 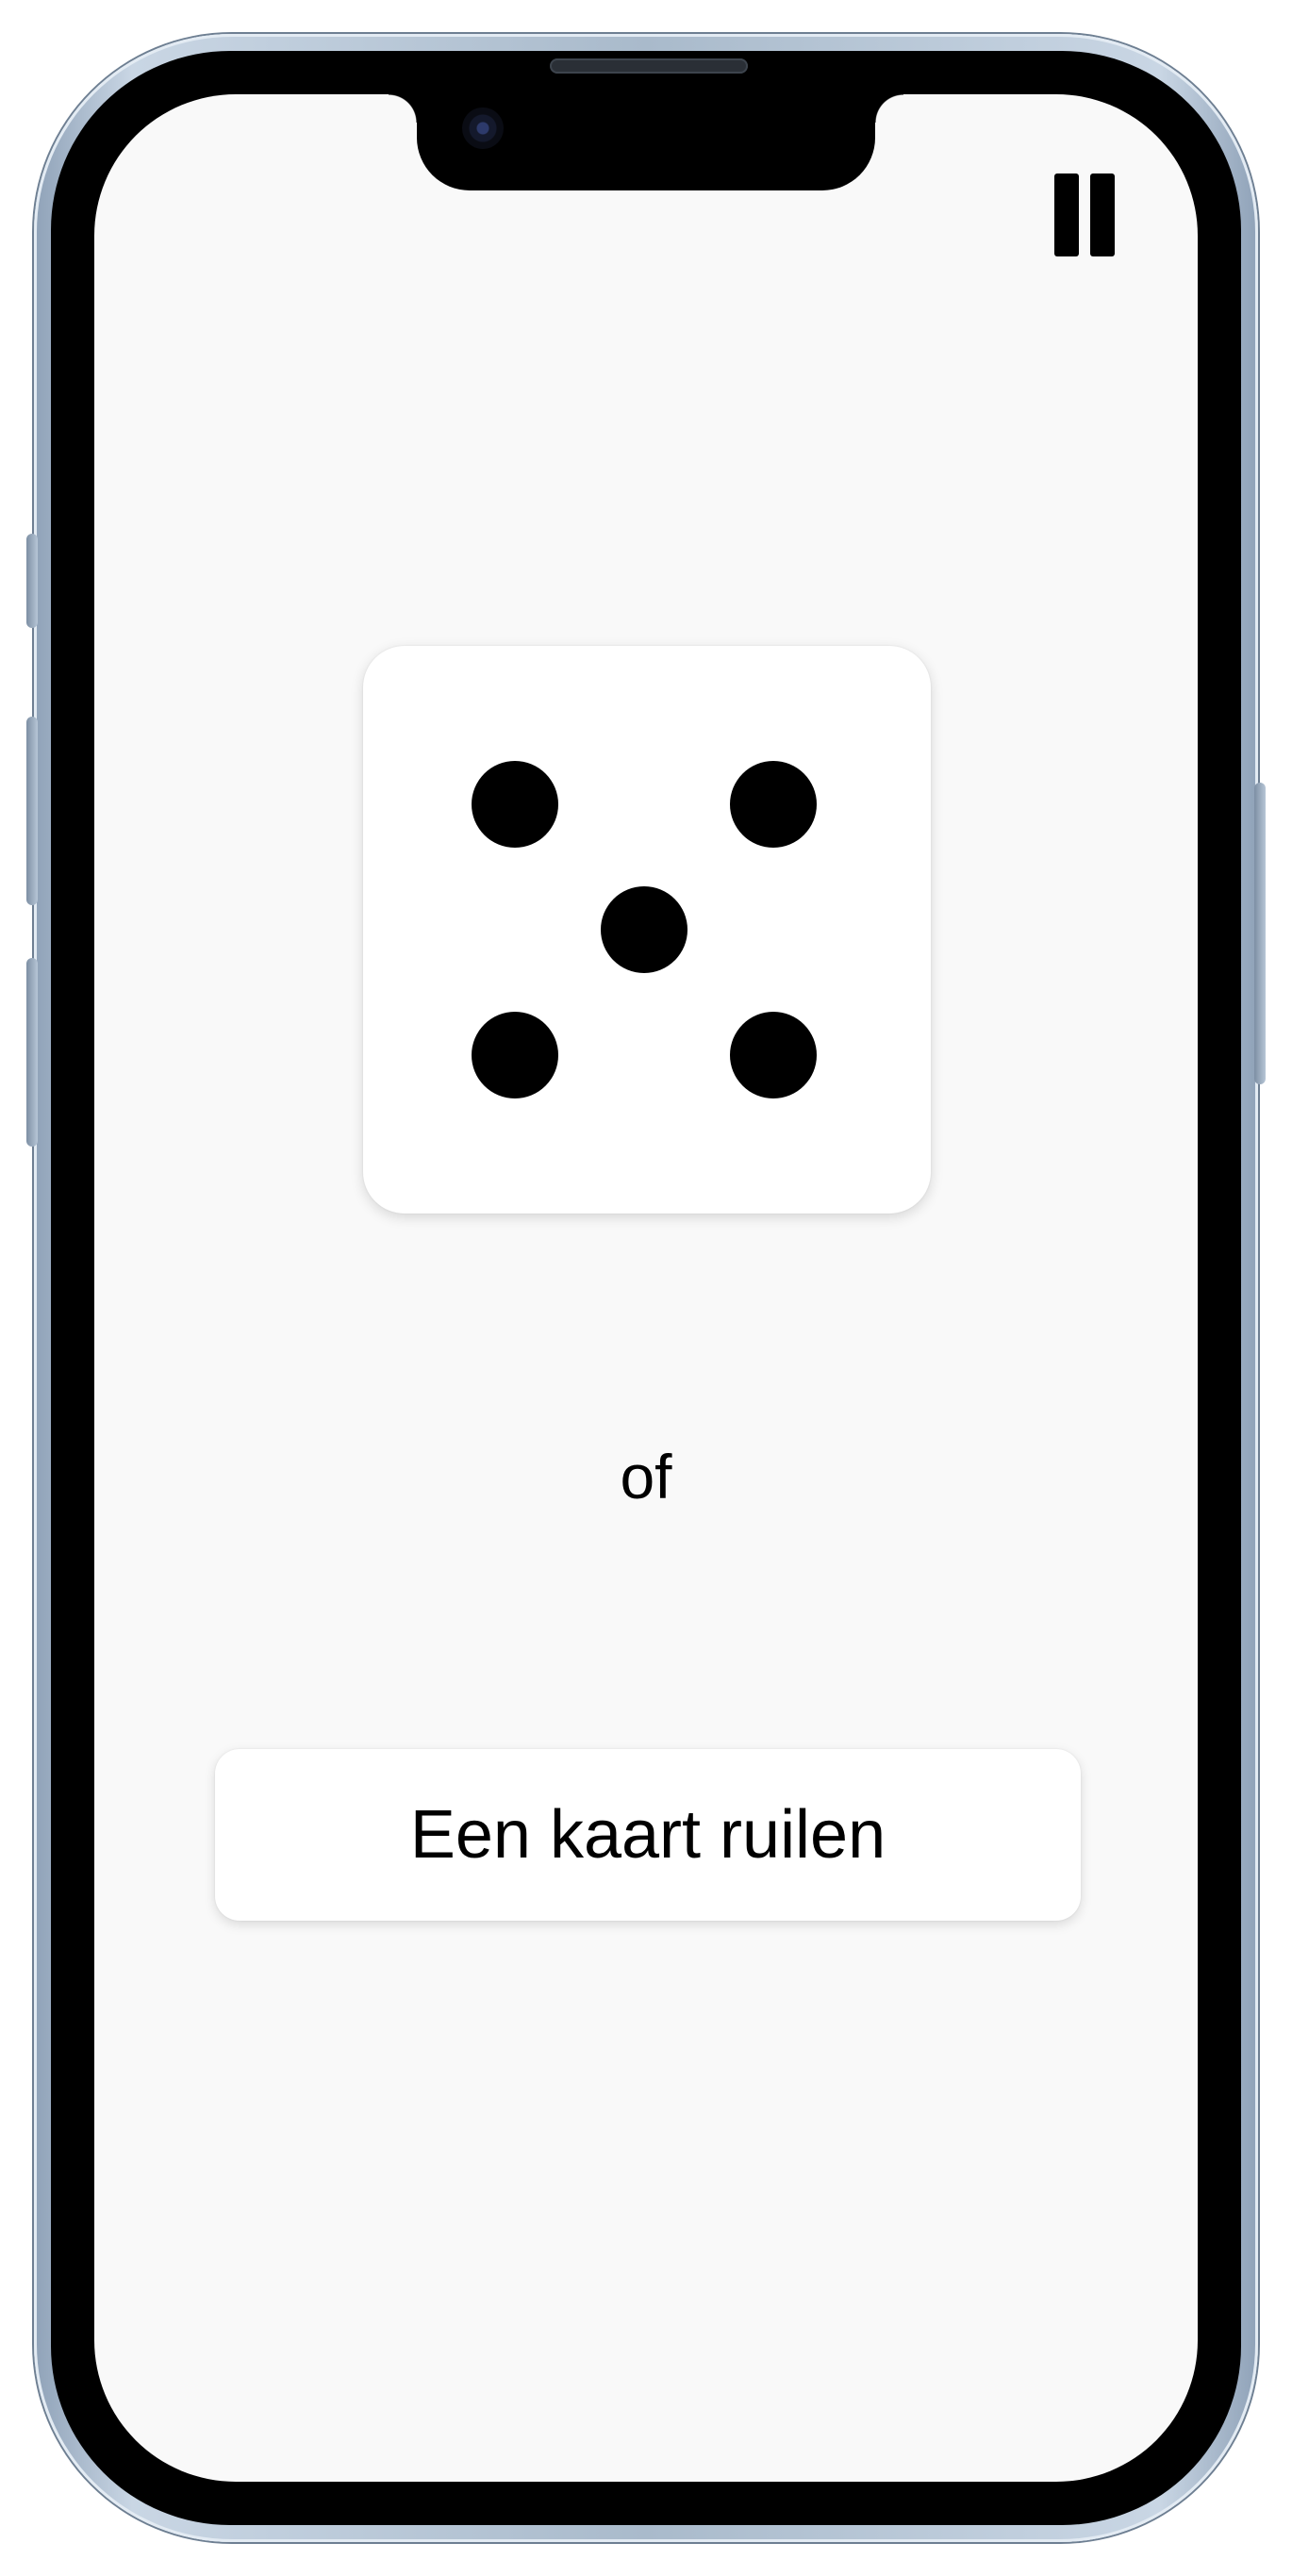 What do you see at coordinates (649, 66) in the screenshot?
I see `earpiece-speaker` at bounding box center [649, 66].